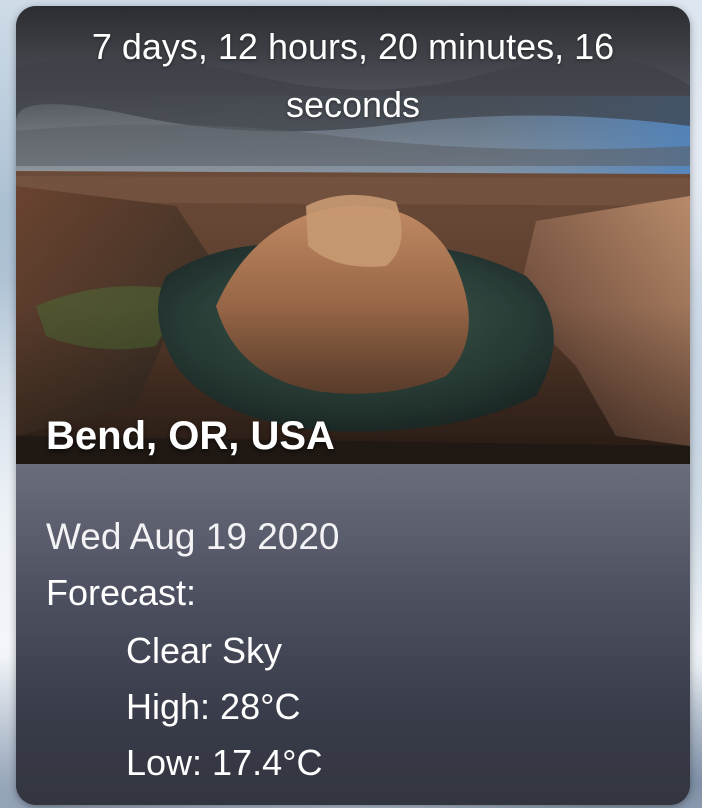 Image resolution: width=702 pixels, height=808 pixels. Describe the element at coordinates (121, 592) in the screenshot. I see `forecast-label: Forecast:` at that location.